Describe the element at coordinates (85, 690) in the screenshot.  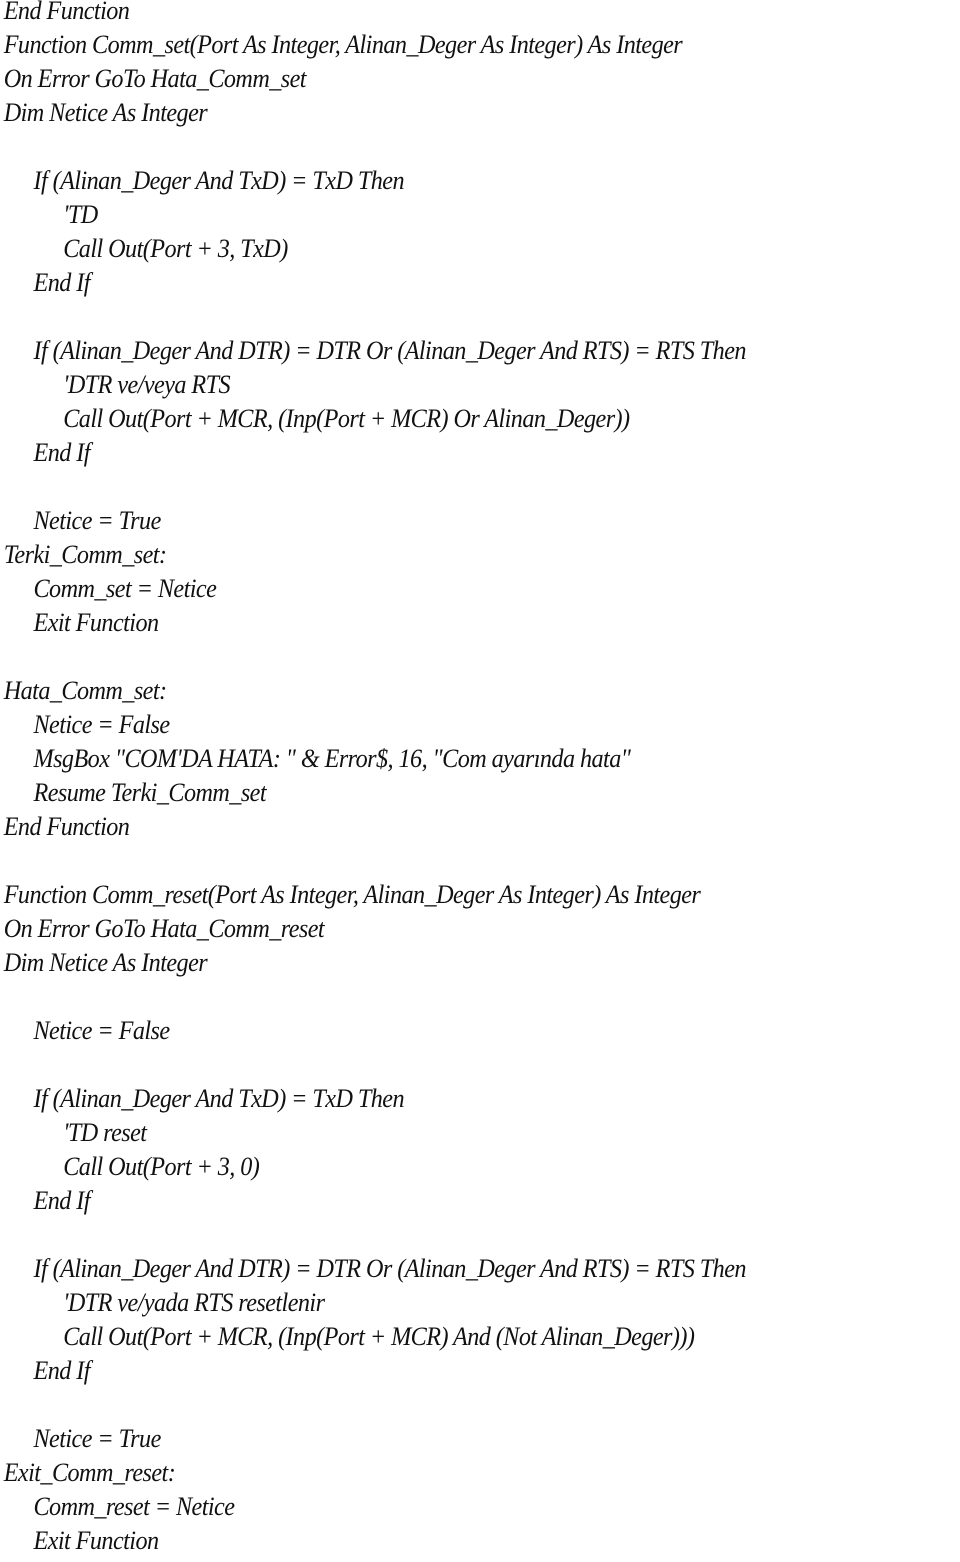
I see `code-line: Hata_Comm_set:` at that location.